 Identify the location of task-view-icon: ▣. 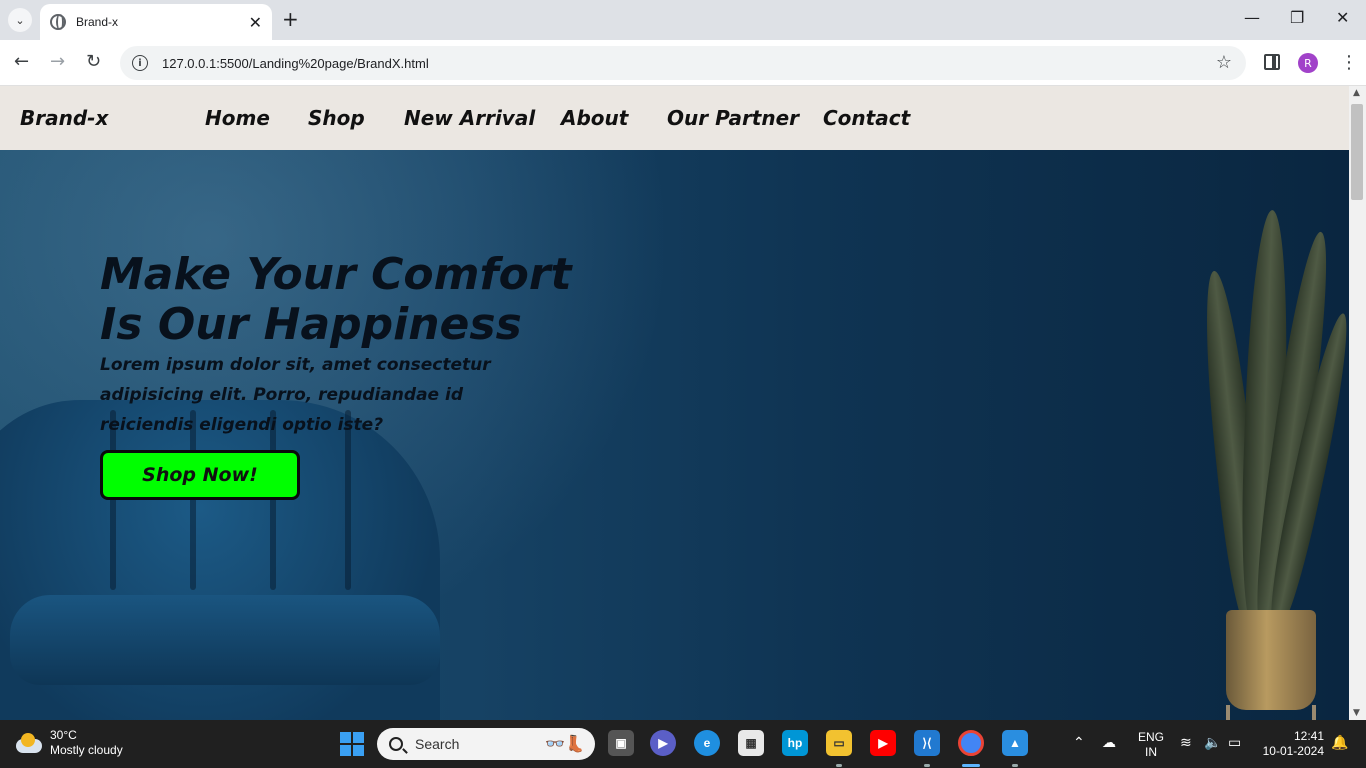
(621, 743).